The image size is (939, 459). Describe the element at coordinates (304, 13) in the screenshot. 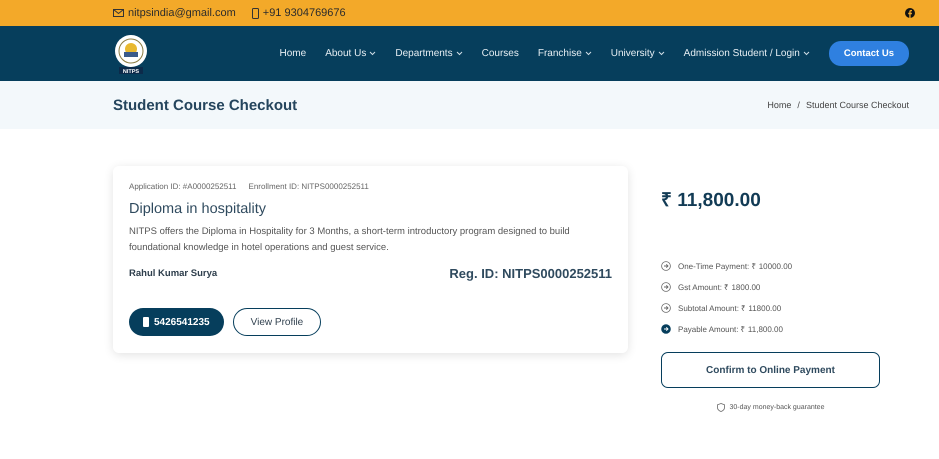

I see `phone-text: +91 9304769676` at that location.